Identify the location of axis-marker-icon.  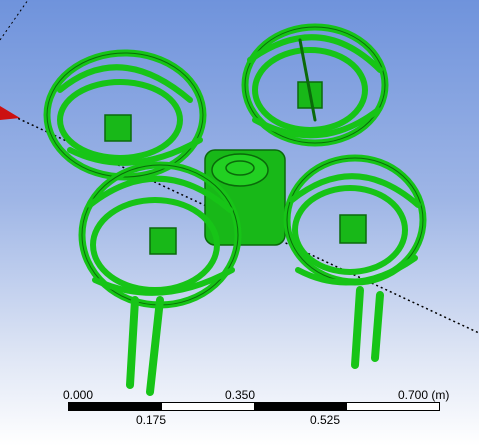
(10, 113).